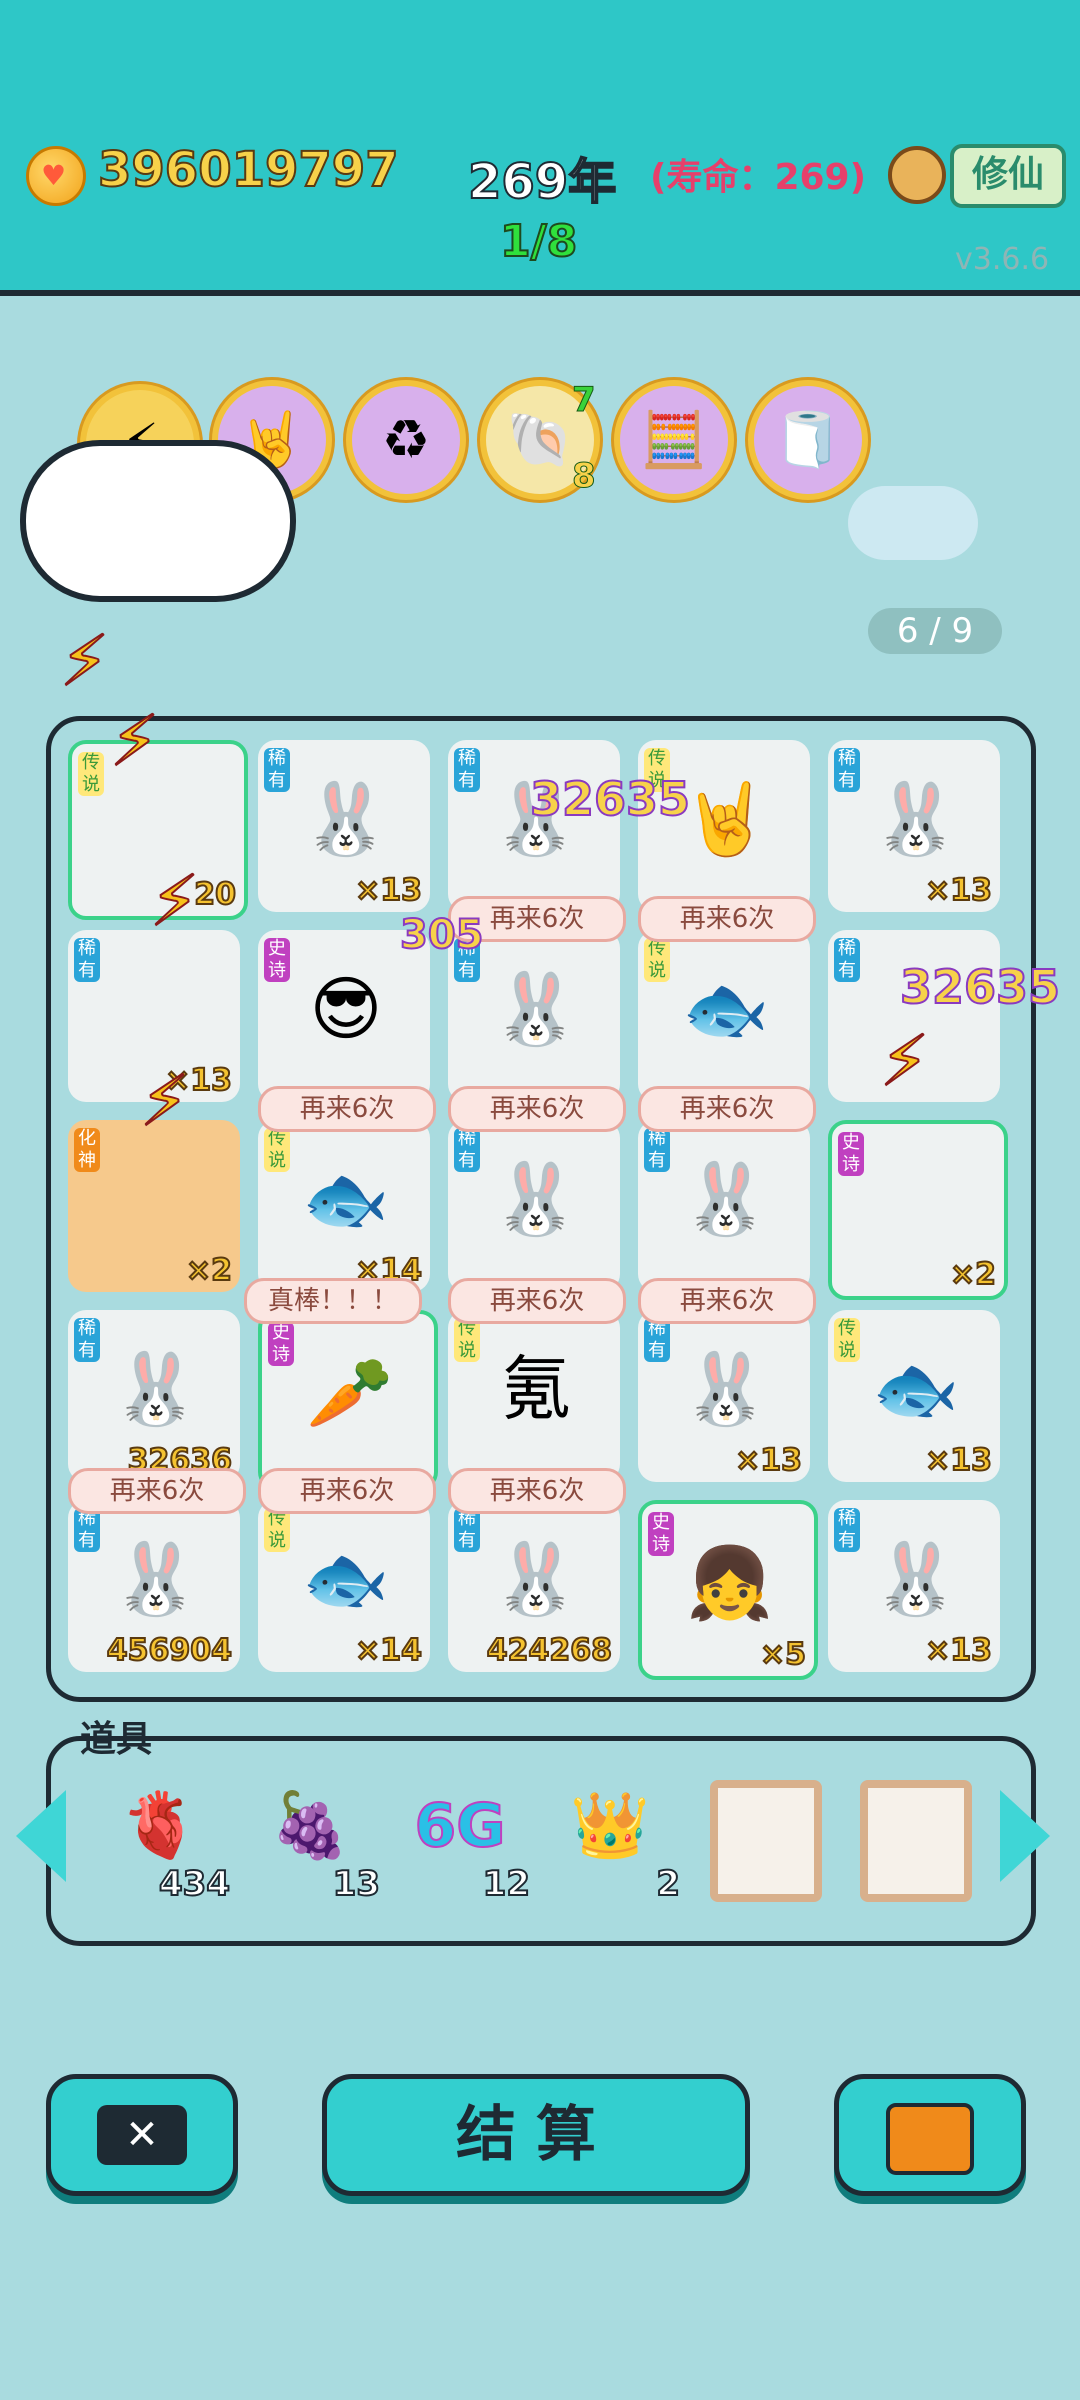  I want to click on board-cell: 史诗 🥕, so click(348, 1400).